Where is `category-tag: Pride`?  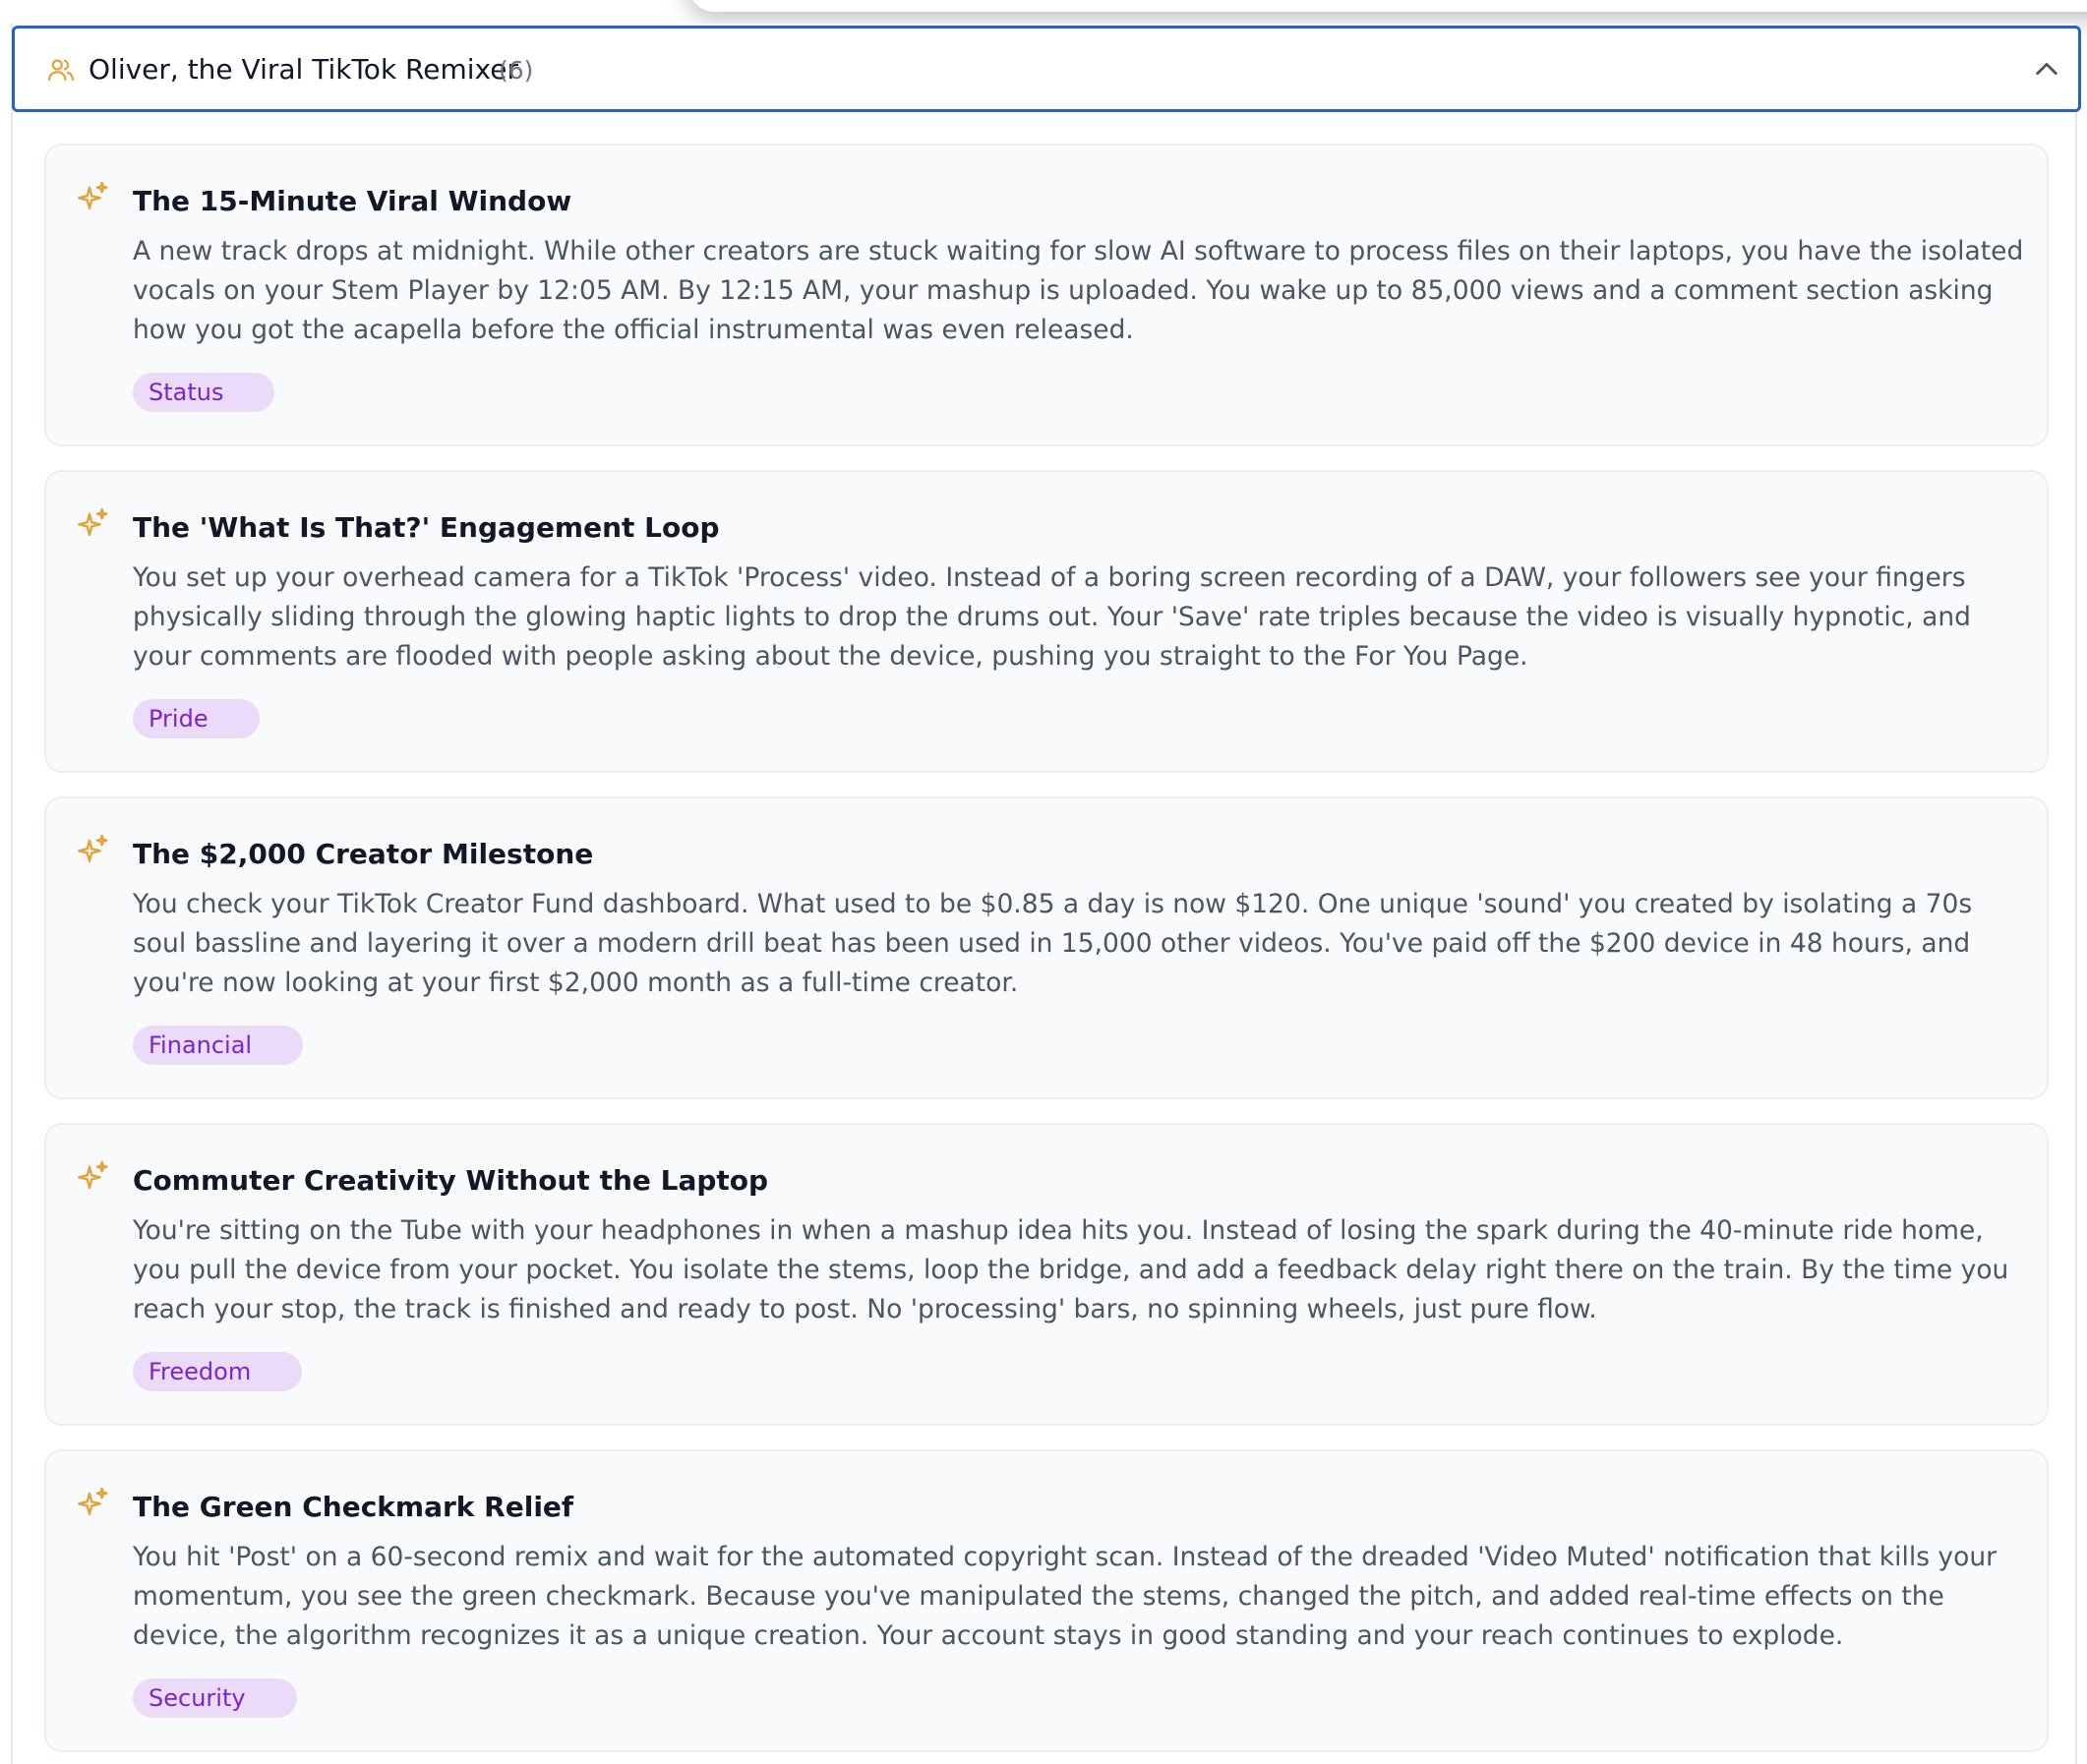
category-tag: Pride is located at coordinates (196, 718).